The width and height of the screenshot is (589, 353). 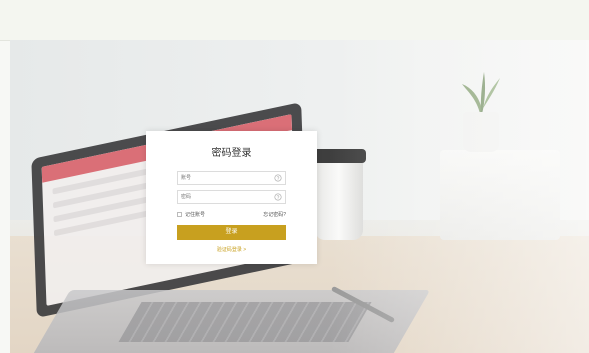 I want to click on top-bar, so click(x=294, y=20).